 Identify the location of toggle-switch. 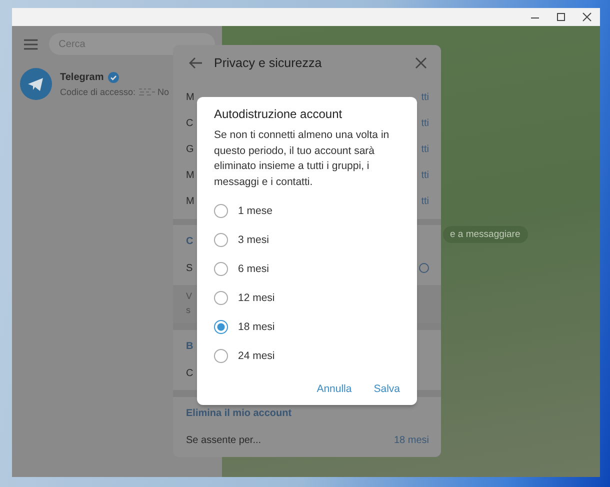
(424, 268).